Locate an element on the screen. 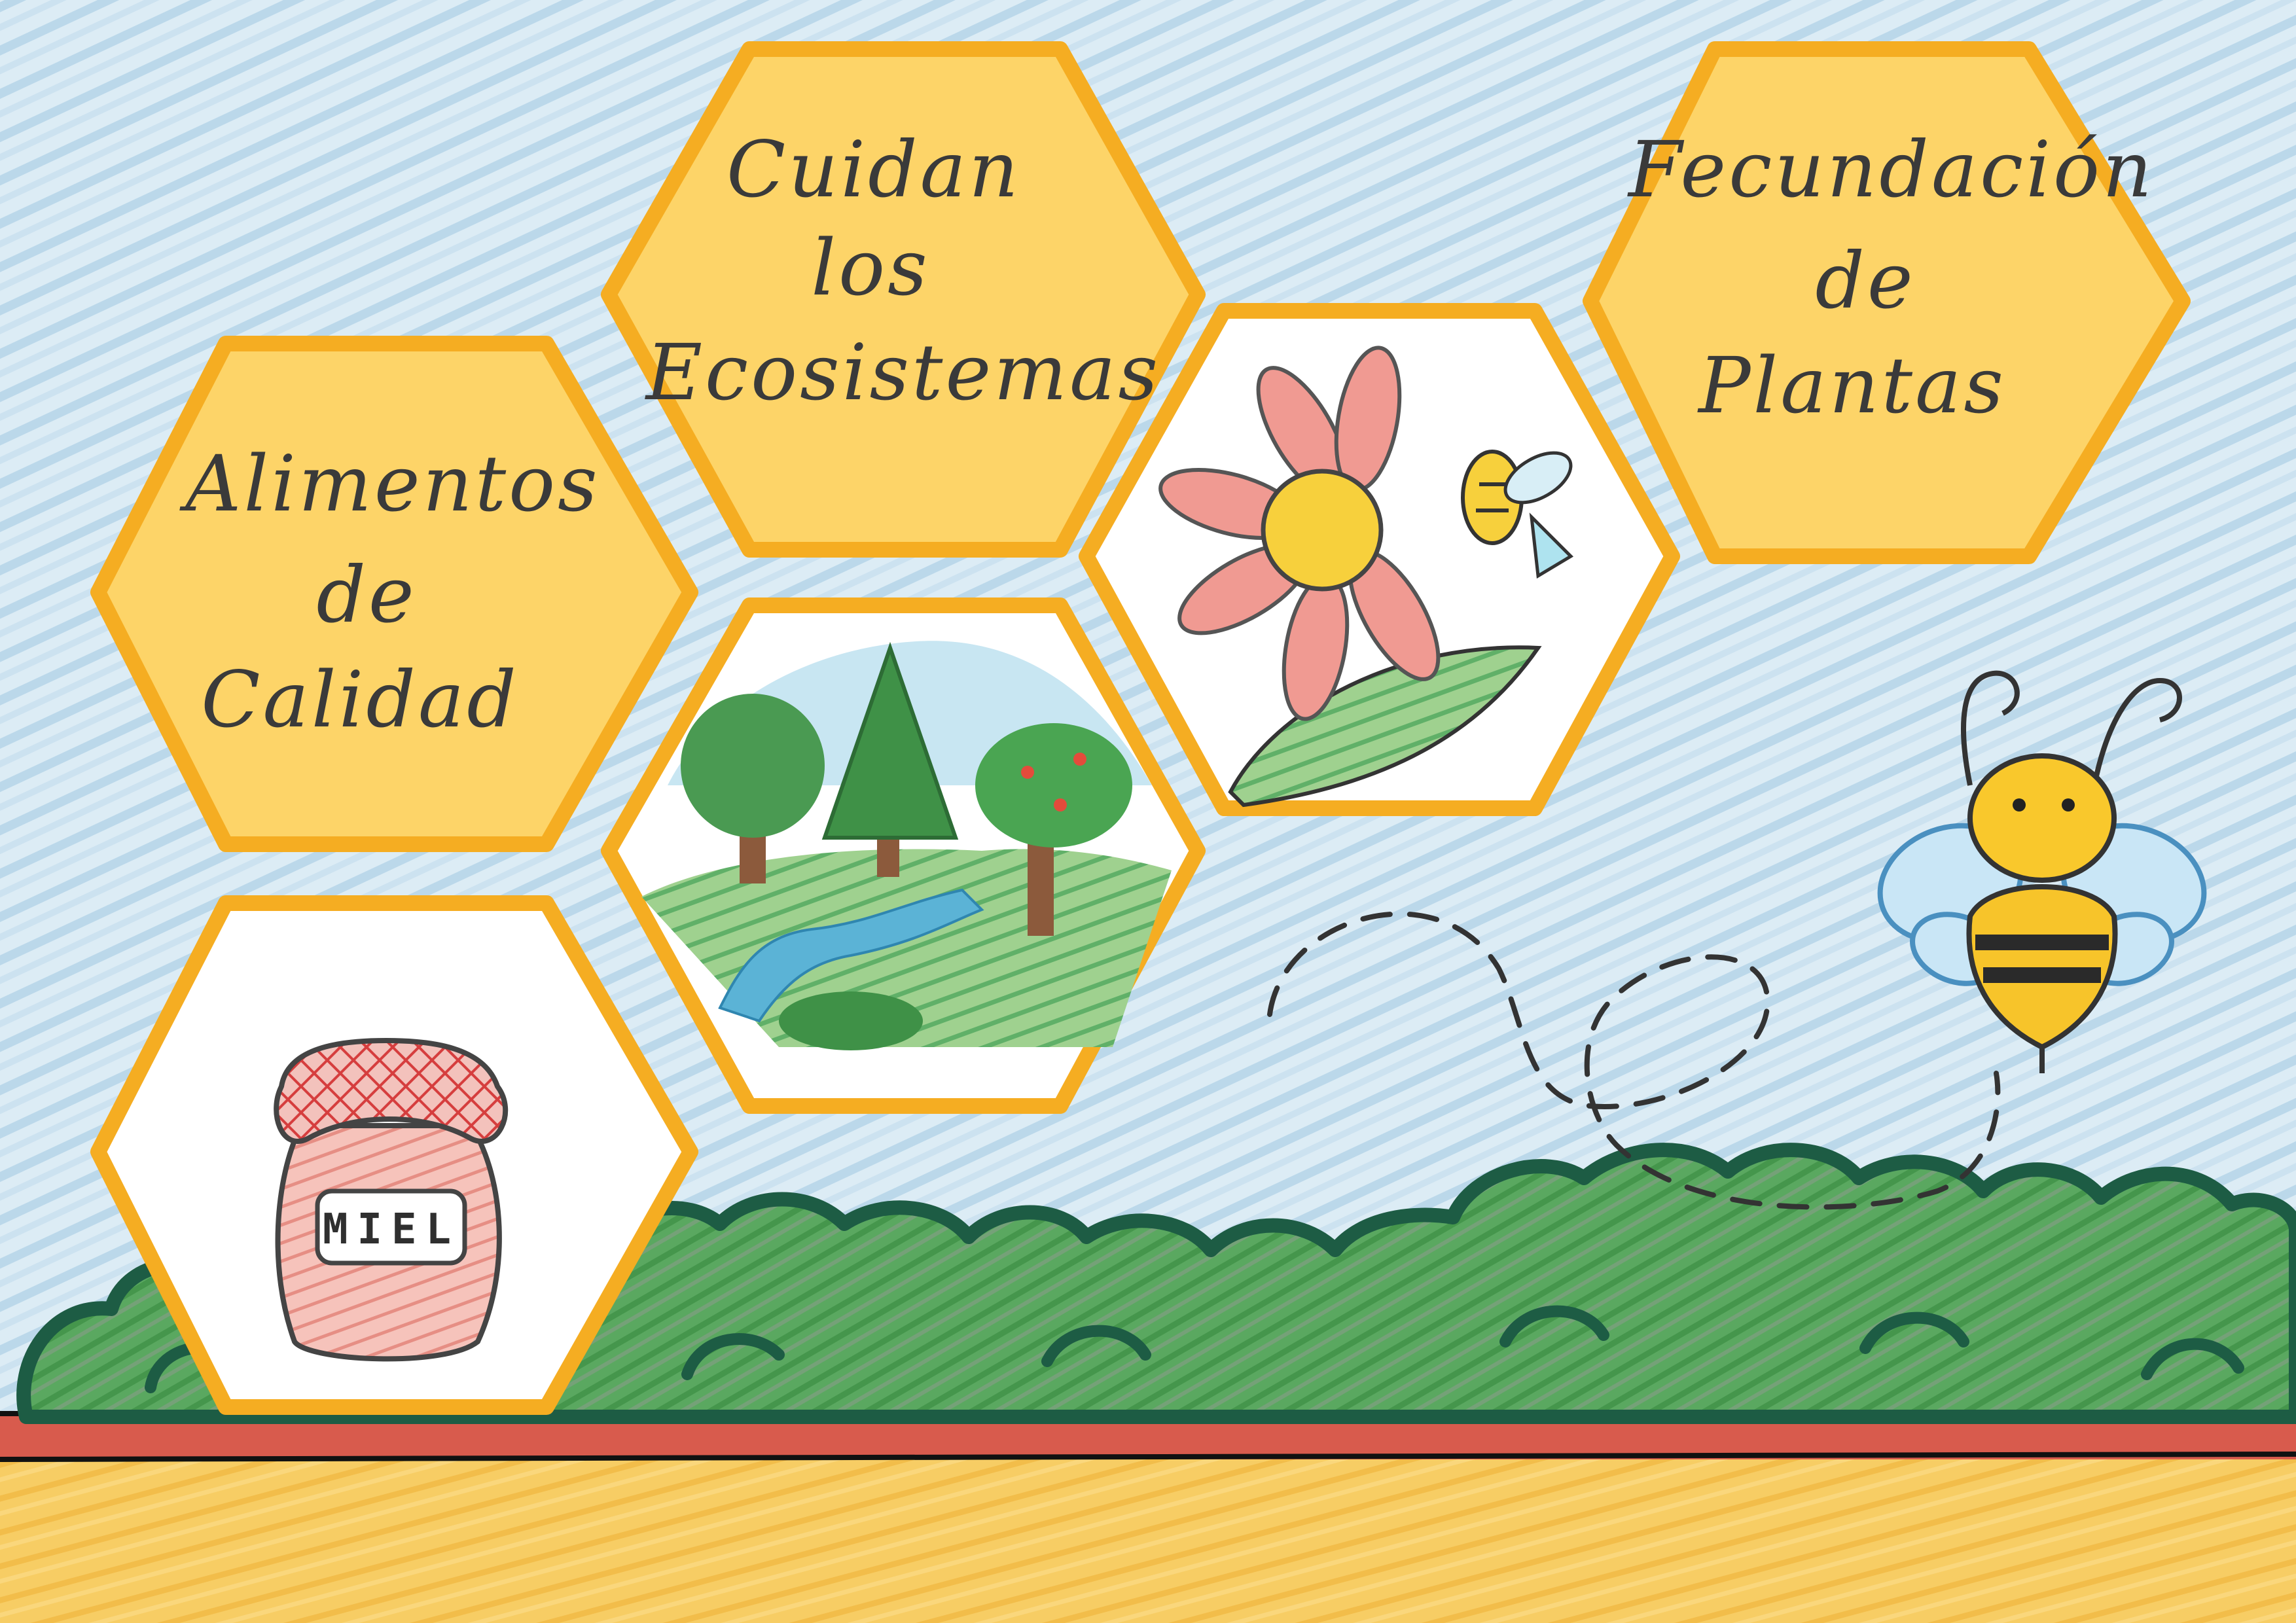 This screenshot has width=2296, height=1623. hex-alimentos-line-2: de is located at coordinates (366, 595).